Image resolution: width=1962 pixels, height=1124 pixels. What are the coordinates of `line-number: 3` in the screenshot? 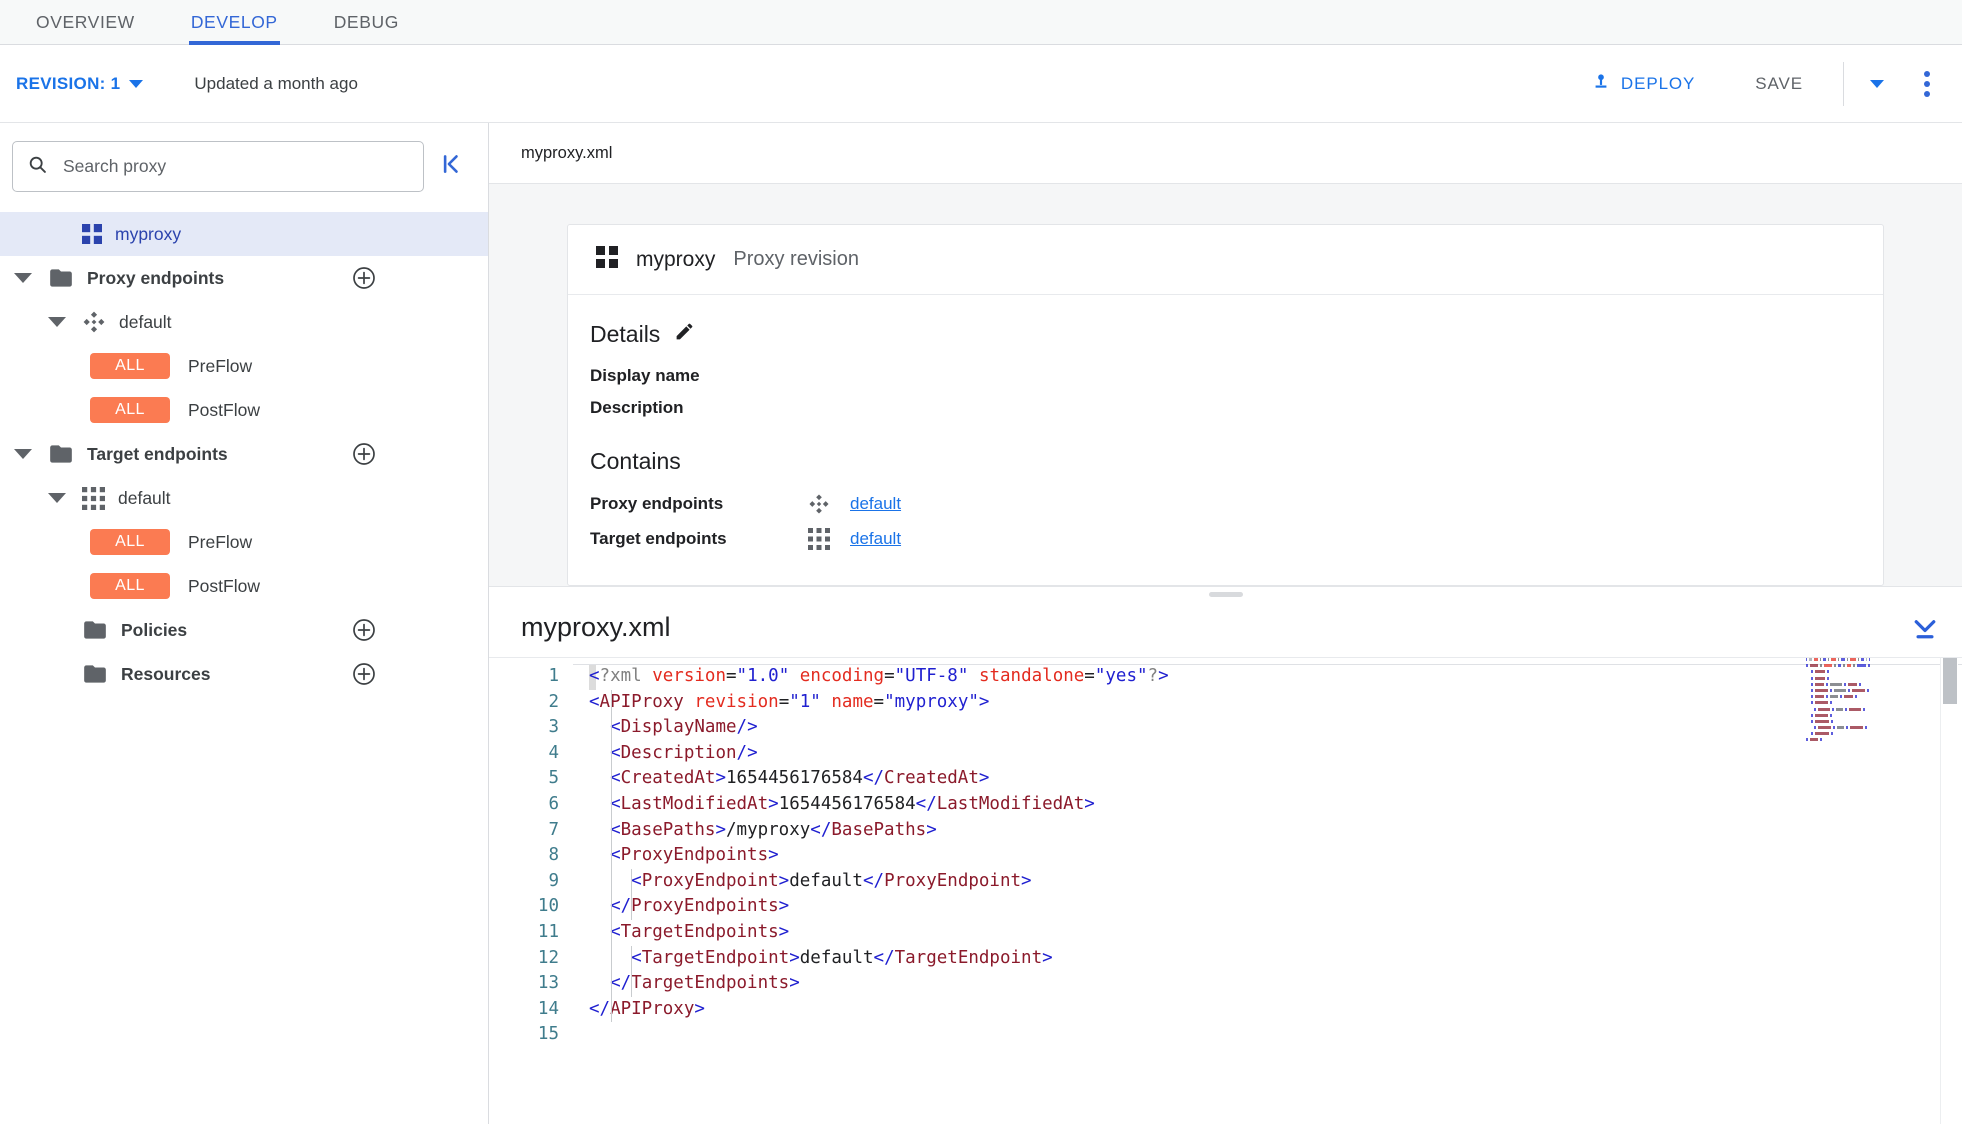 It's located at (553, 727).